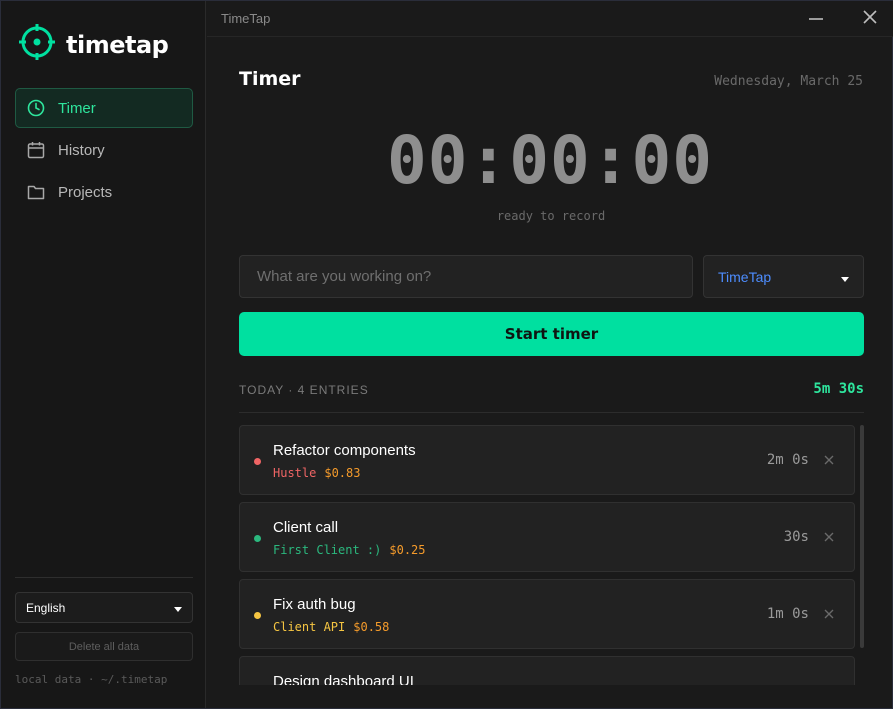 The height and width of the screenshot is (709, 893). I want to click on entry-row: Refactor components Hustle $0.83 2m 0s, so click(547, 460).